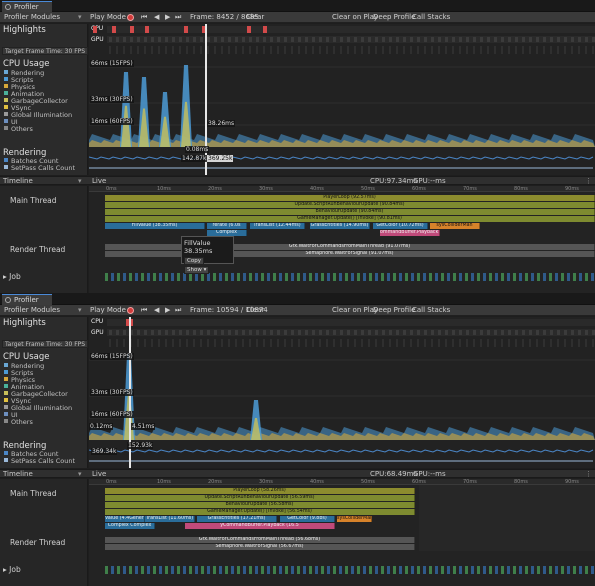 This screenshot has height=586, width=595. What do you see at coordinates (400, 226) in the screenshot?
I see `sample-bar-getcolor: GetColor (10.72ms)` at bounding box center [400, 226].